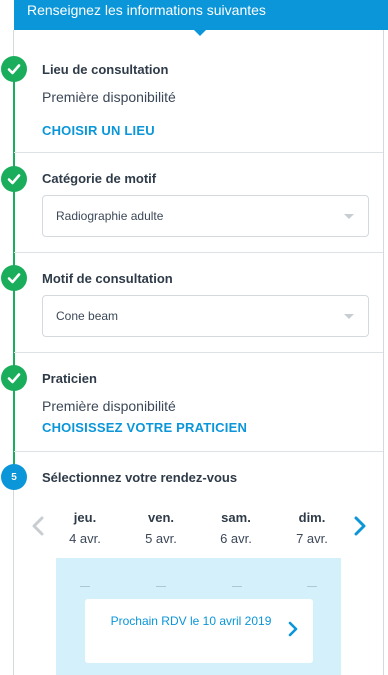 Image resolution: width=388 pixels, height=675 pixels. Describe the element at coordinates (98, 130) in the screenshot. I see `choose-place-link: CHOISIR UN LIEU` at that location.